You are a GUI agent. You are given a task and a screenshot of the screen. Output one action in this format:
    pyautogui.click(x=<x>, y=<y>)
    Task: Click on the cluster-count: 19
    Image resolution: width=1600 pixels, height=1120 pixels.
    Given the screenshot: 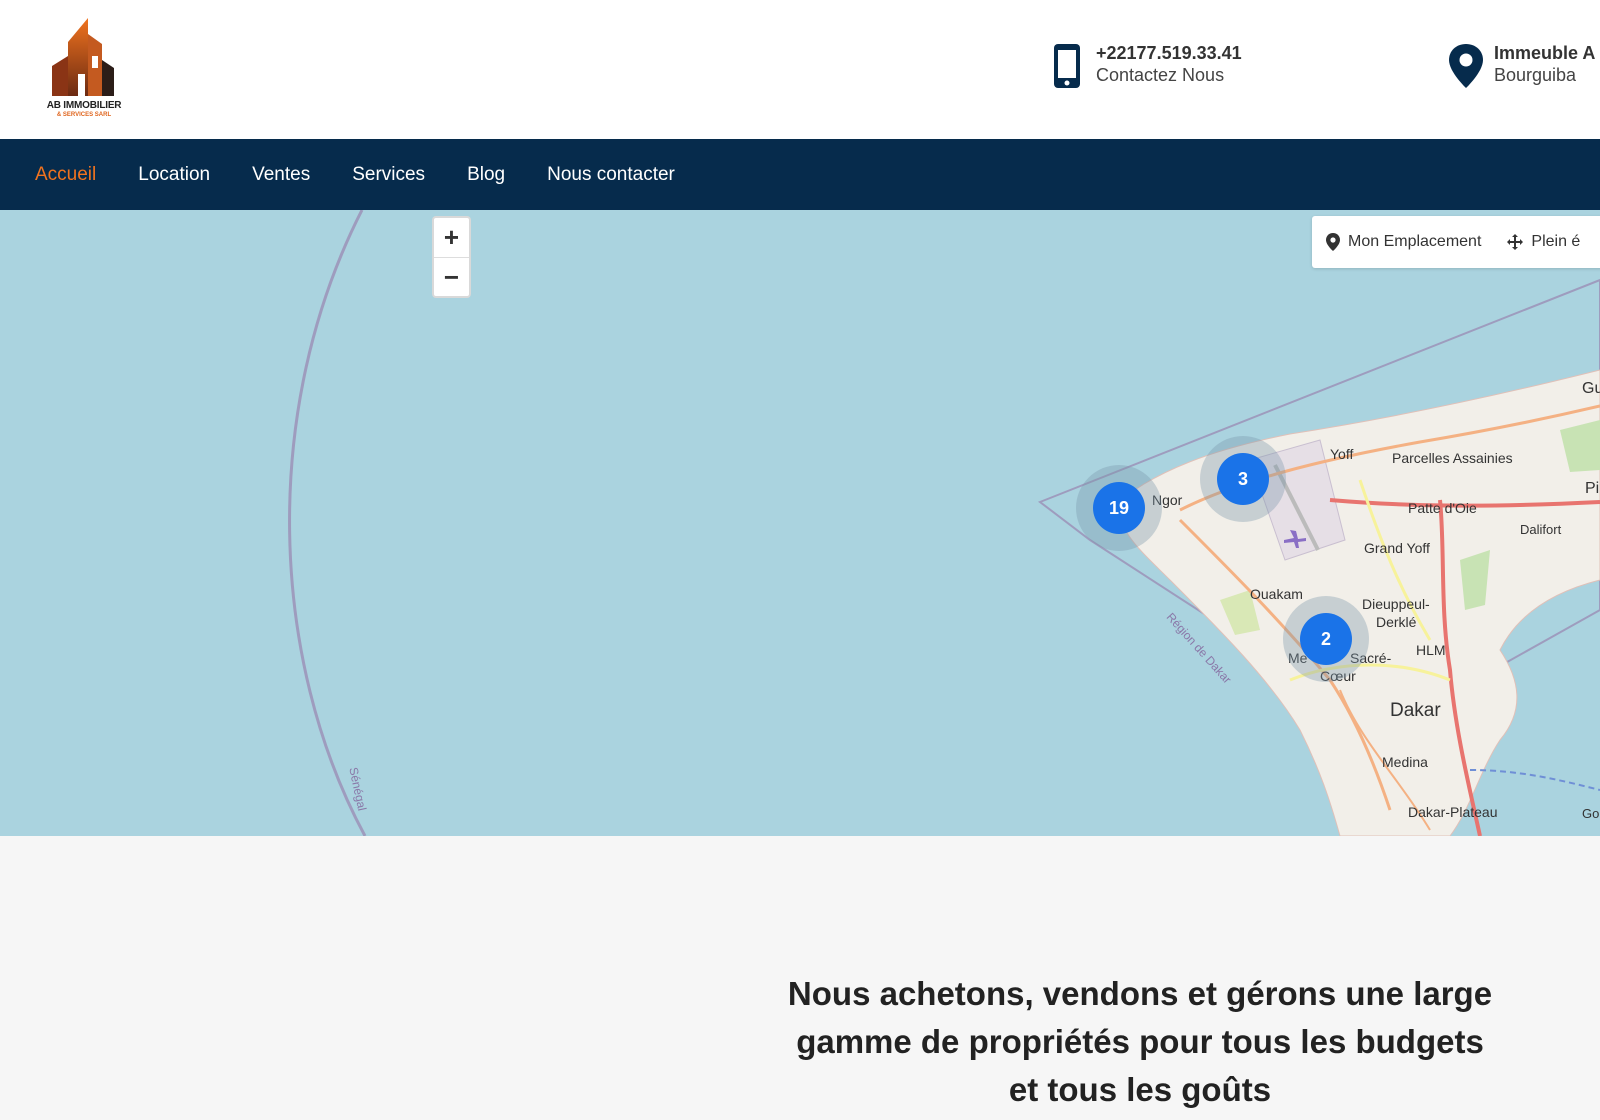 What is the action you would take?
    pyautogui.click(x=1119, y=508)
    